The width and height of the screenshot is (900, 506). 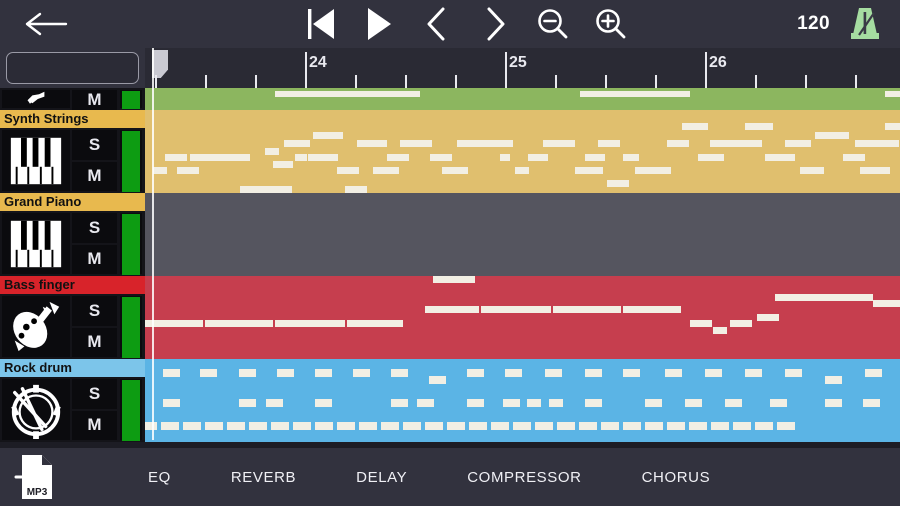 I want to click on track-name-label: Grand Piano, so click(x=72, y=202).